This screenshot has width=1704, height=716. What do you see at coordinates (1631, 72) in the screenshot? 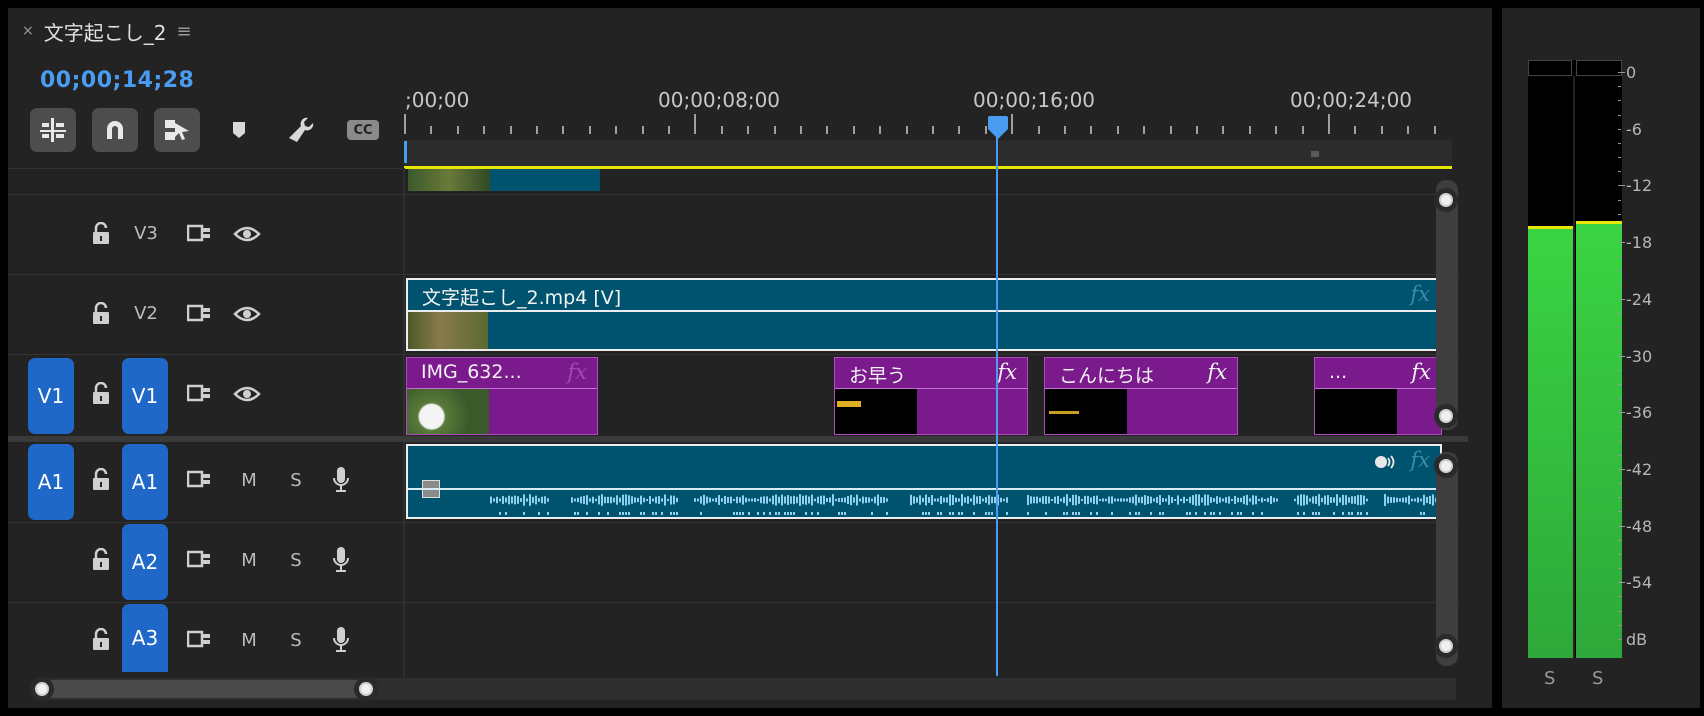
I see `db-scale-label: 0` at bounding box center [1631, 72].